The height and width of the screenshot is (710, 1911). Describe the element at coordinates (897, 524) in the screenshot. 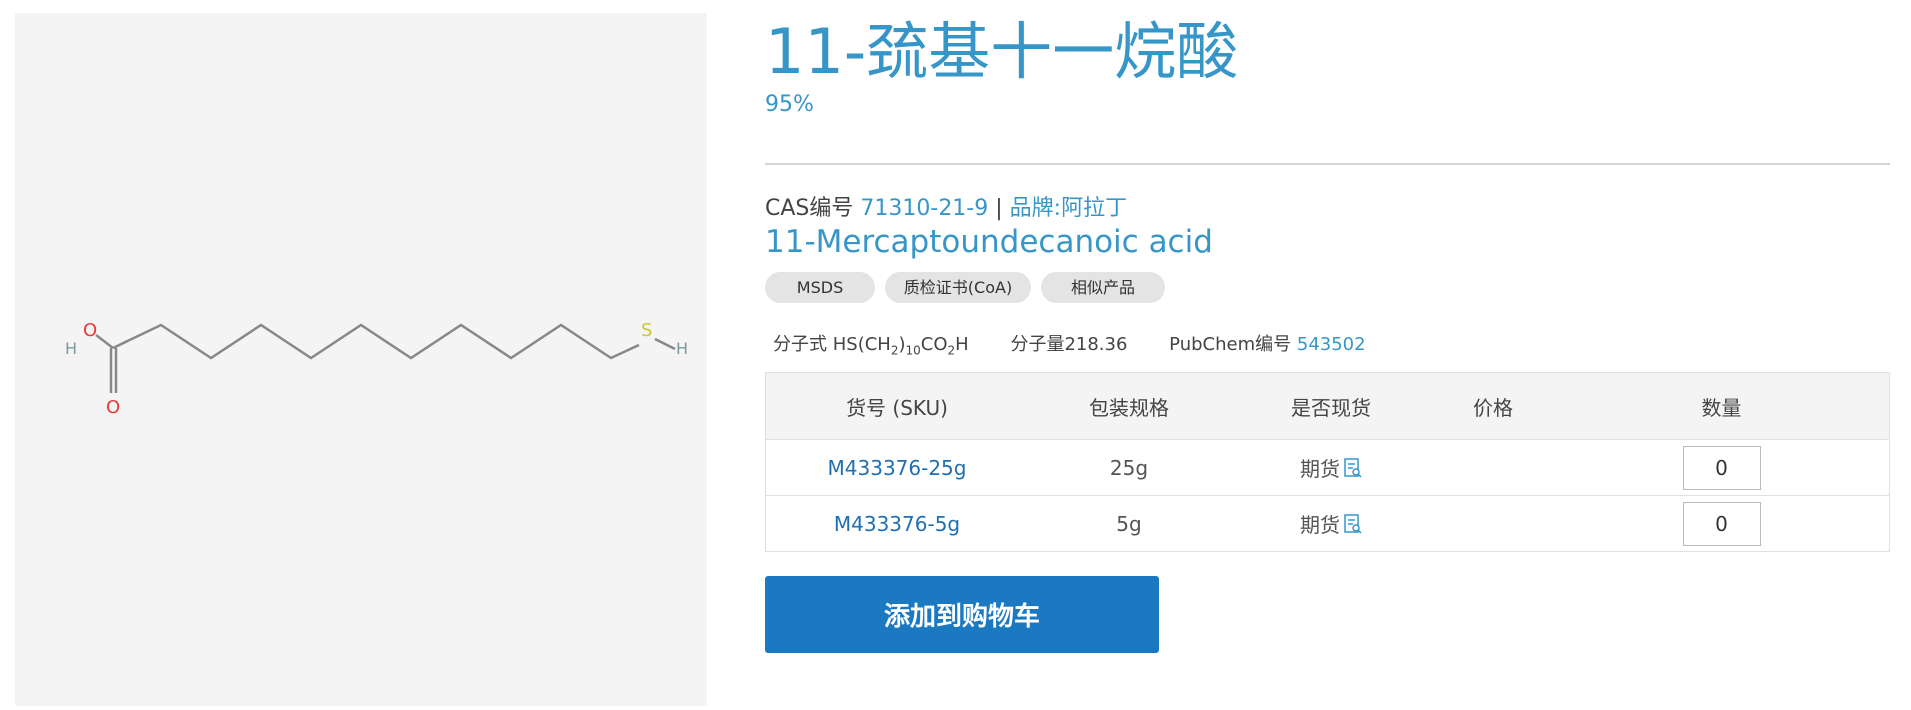

I see `sku-link: M433376-5g` at that location.